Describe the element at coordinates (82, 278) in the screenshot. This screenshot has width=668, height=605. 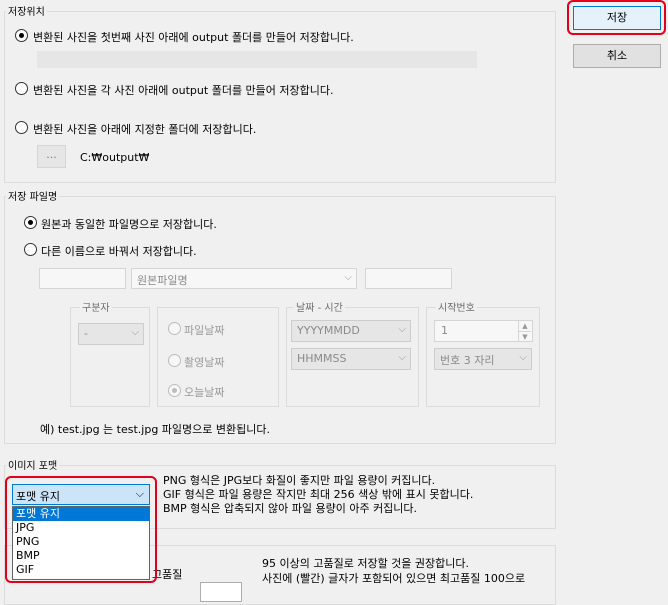
I see `prefix-input` at that location.